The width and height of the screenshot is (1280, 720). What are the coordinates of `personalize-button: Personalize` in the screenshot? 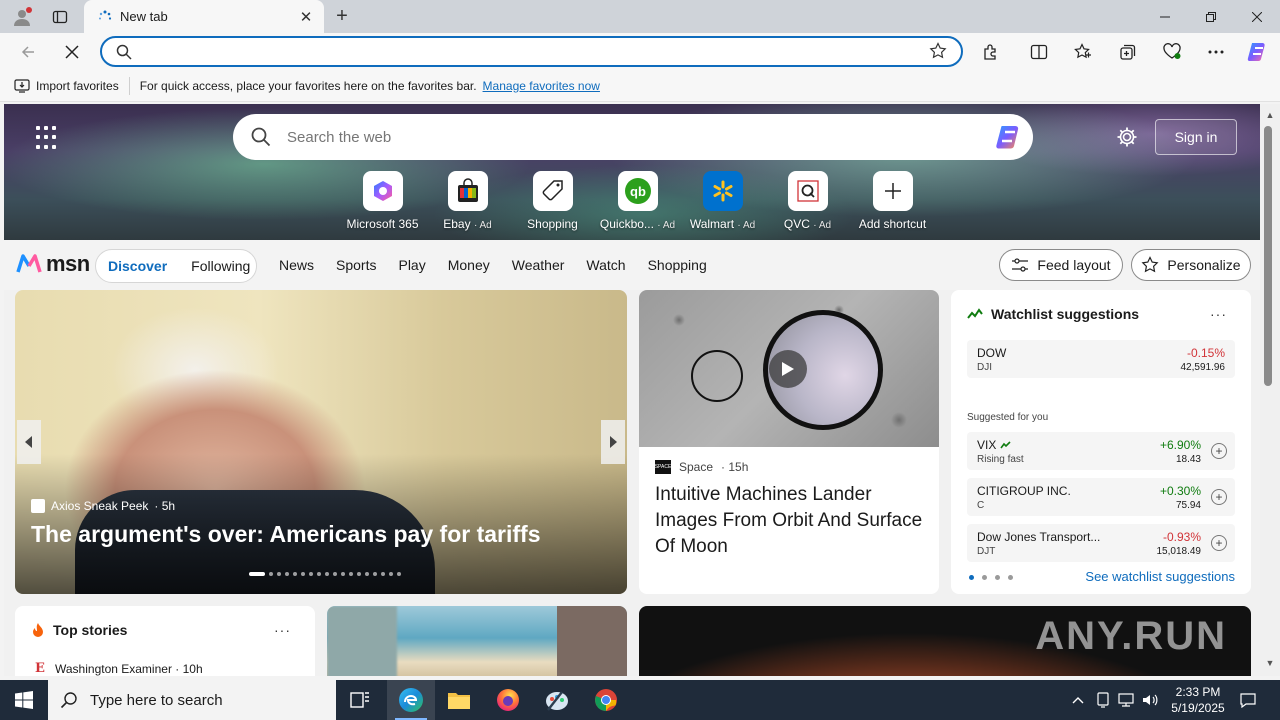 It's located at (1191, 265).